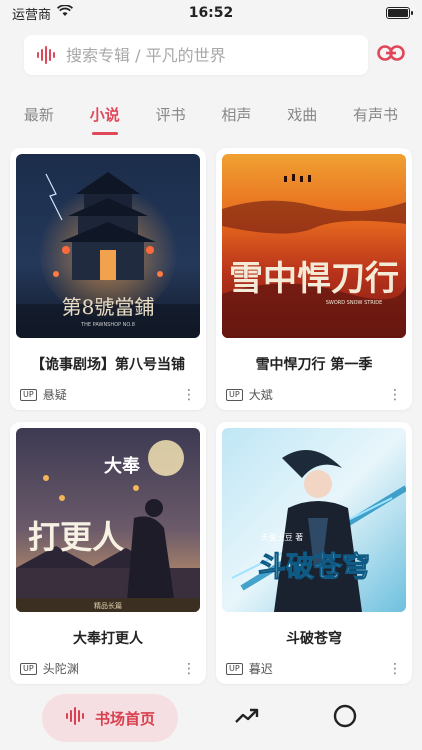 The height and width of the screenshot is (750, 422). Describe the element at coordinates (108, 394) in the screenshot. I see `album-meta: UP 悬疑 ⋮` at that location.